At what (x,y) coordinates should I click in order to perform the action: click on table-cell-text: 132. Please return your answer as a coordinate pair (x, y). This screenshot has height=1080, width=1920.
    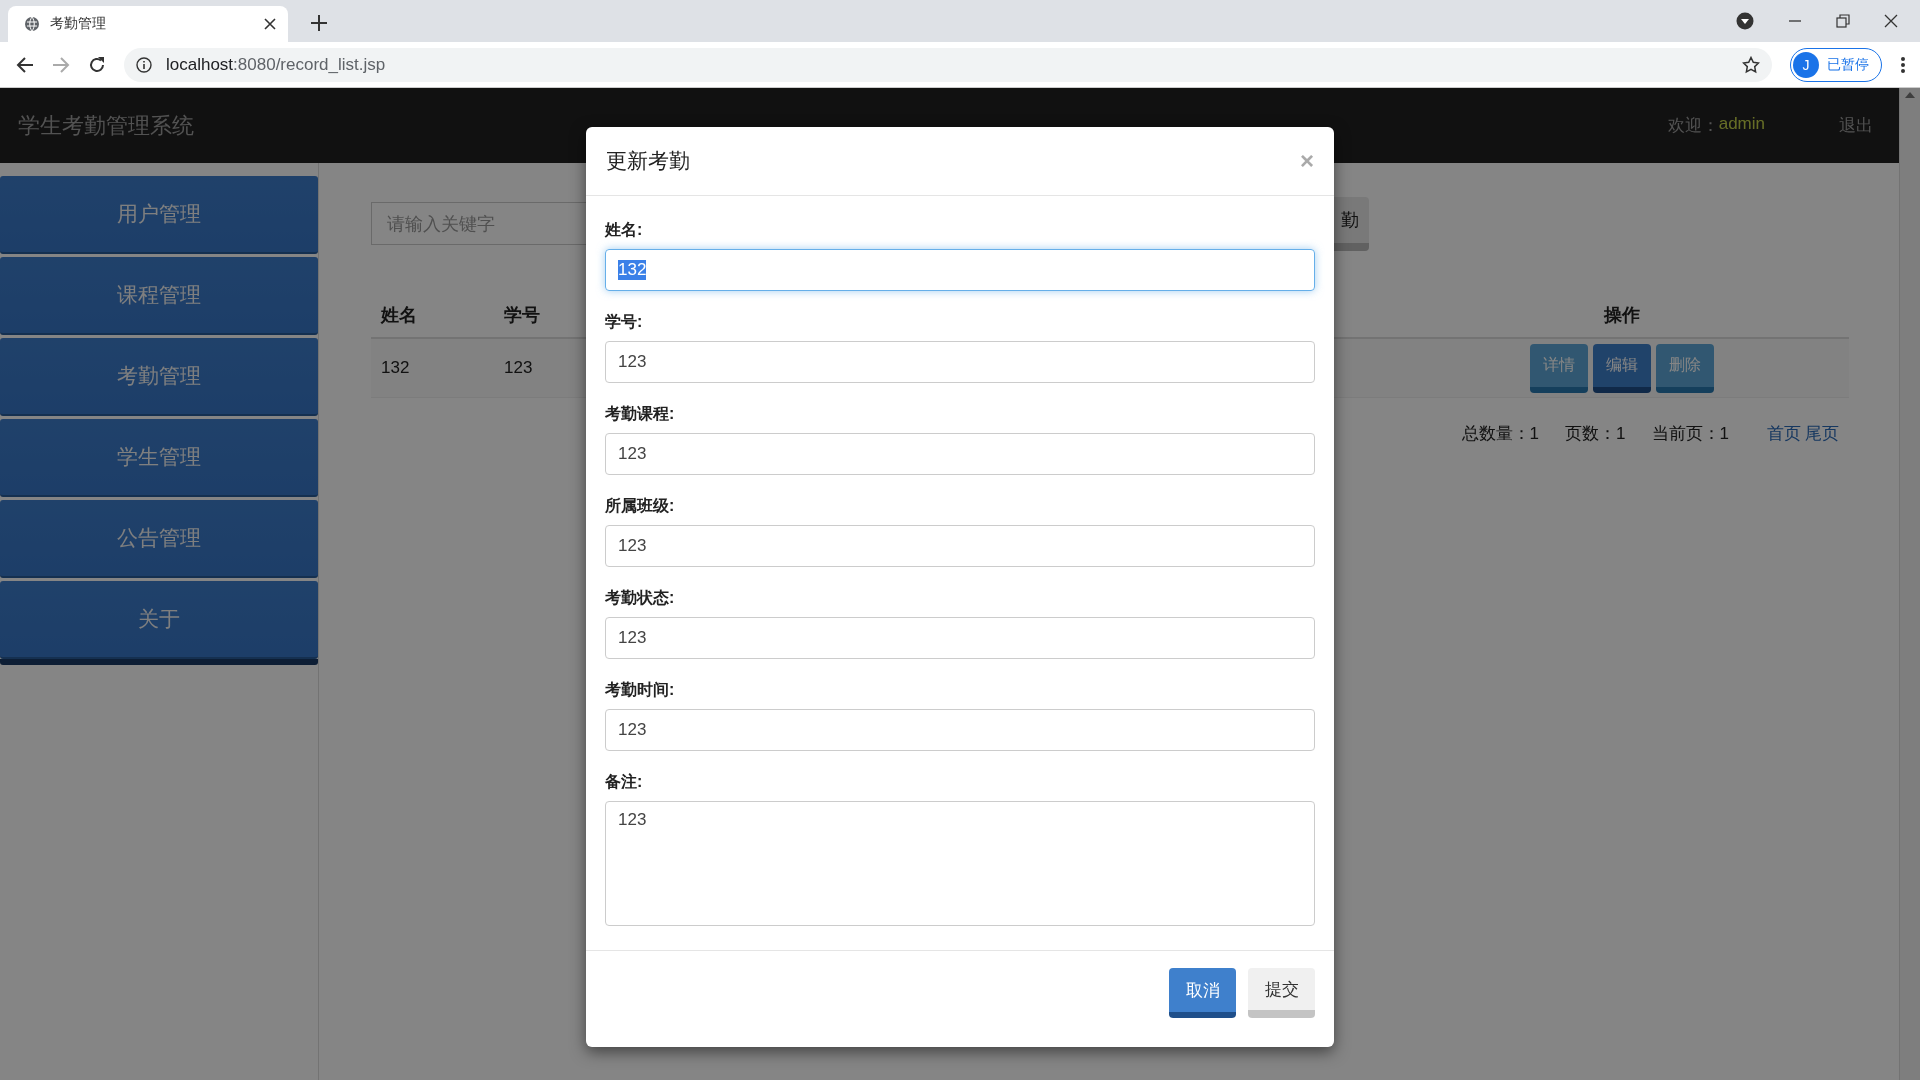
    Looking at the image, I should click on (395, 368).